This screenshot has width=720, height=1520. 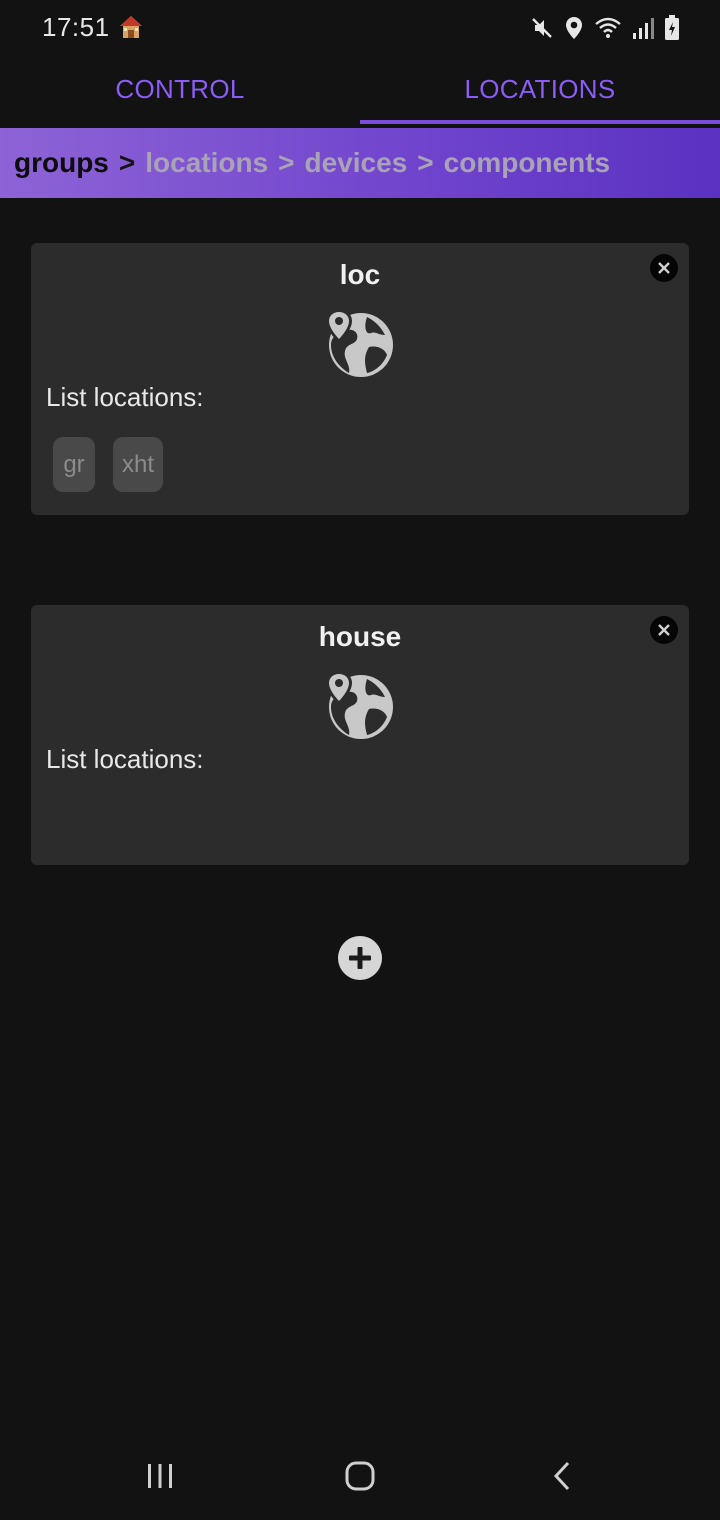 What do you see at coordinates (76, 27) in the screenshot?
I see `status-time: 17:51` at bounding box center [76, 27].